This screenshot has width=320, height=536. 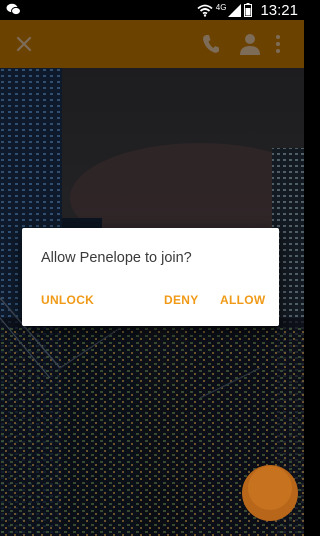 I want to click on network-type-label: 4G, so click(x=221, y=7).